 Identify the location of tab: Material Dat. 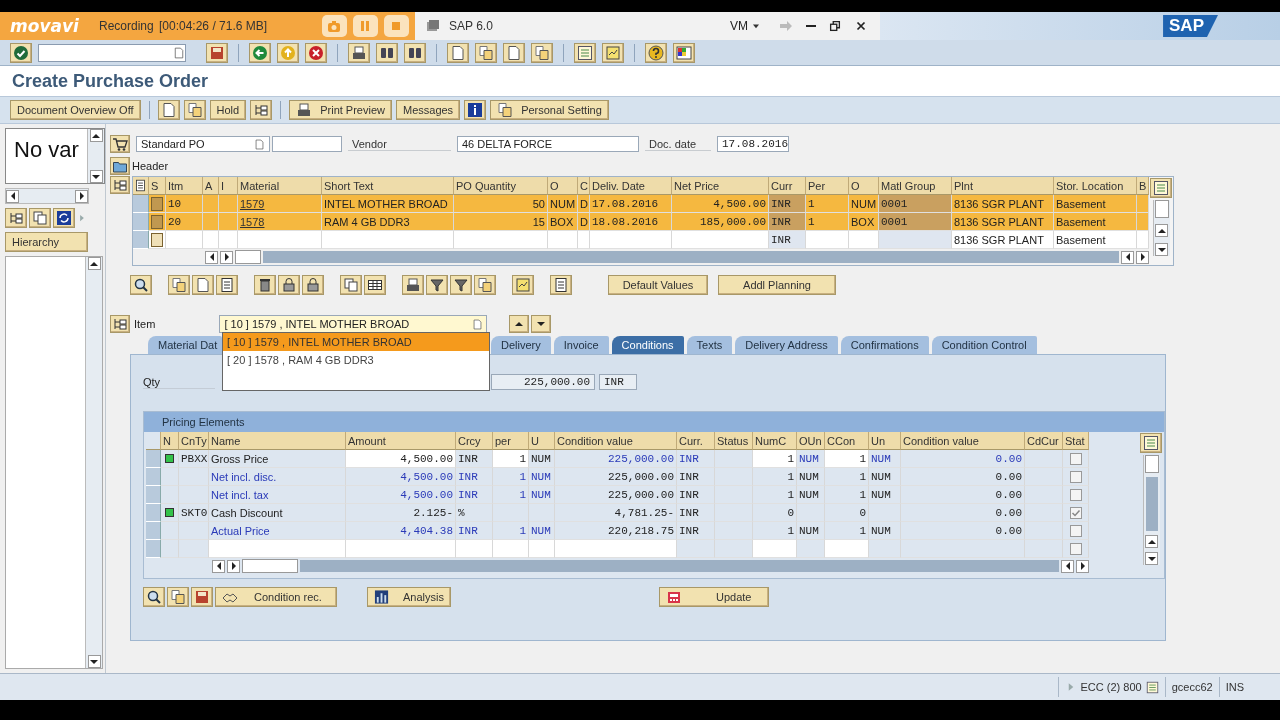
(185, 345).